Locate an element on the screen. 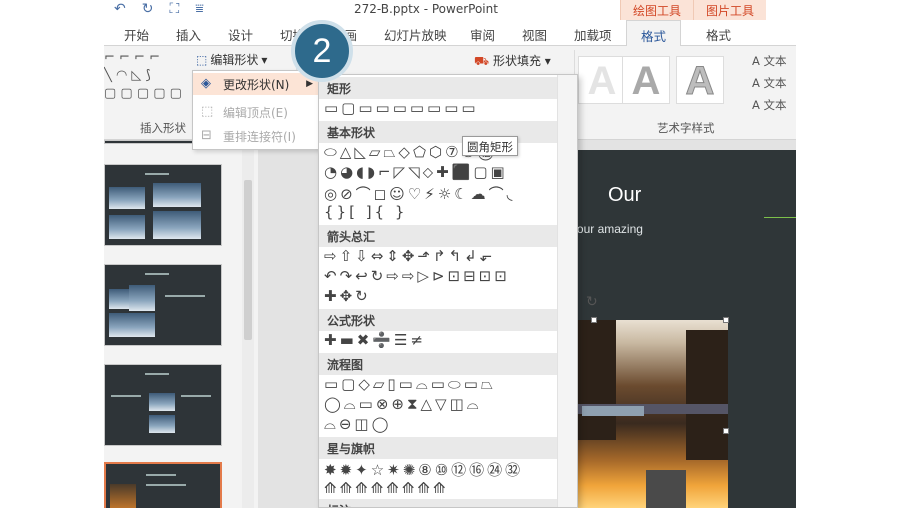 This screenshot has width=900, height=508. shape-row: ◔◕◖◗⌐◸◹⬦✚⬛▢▣ is located at coordinates (416, 173).